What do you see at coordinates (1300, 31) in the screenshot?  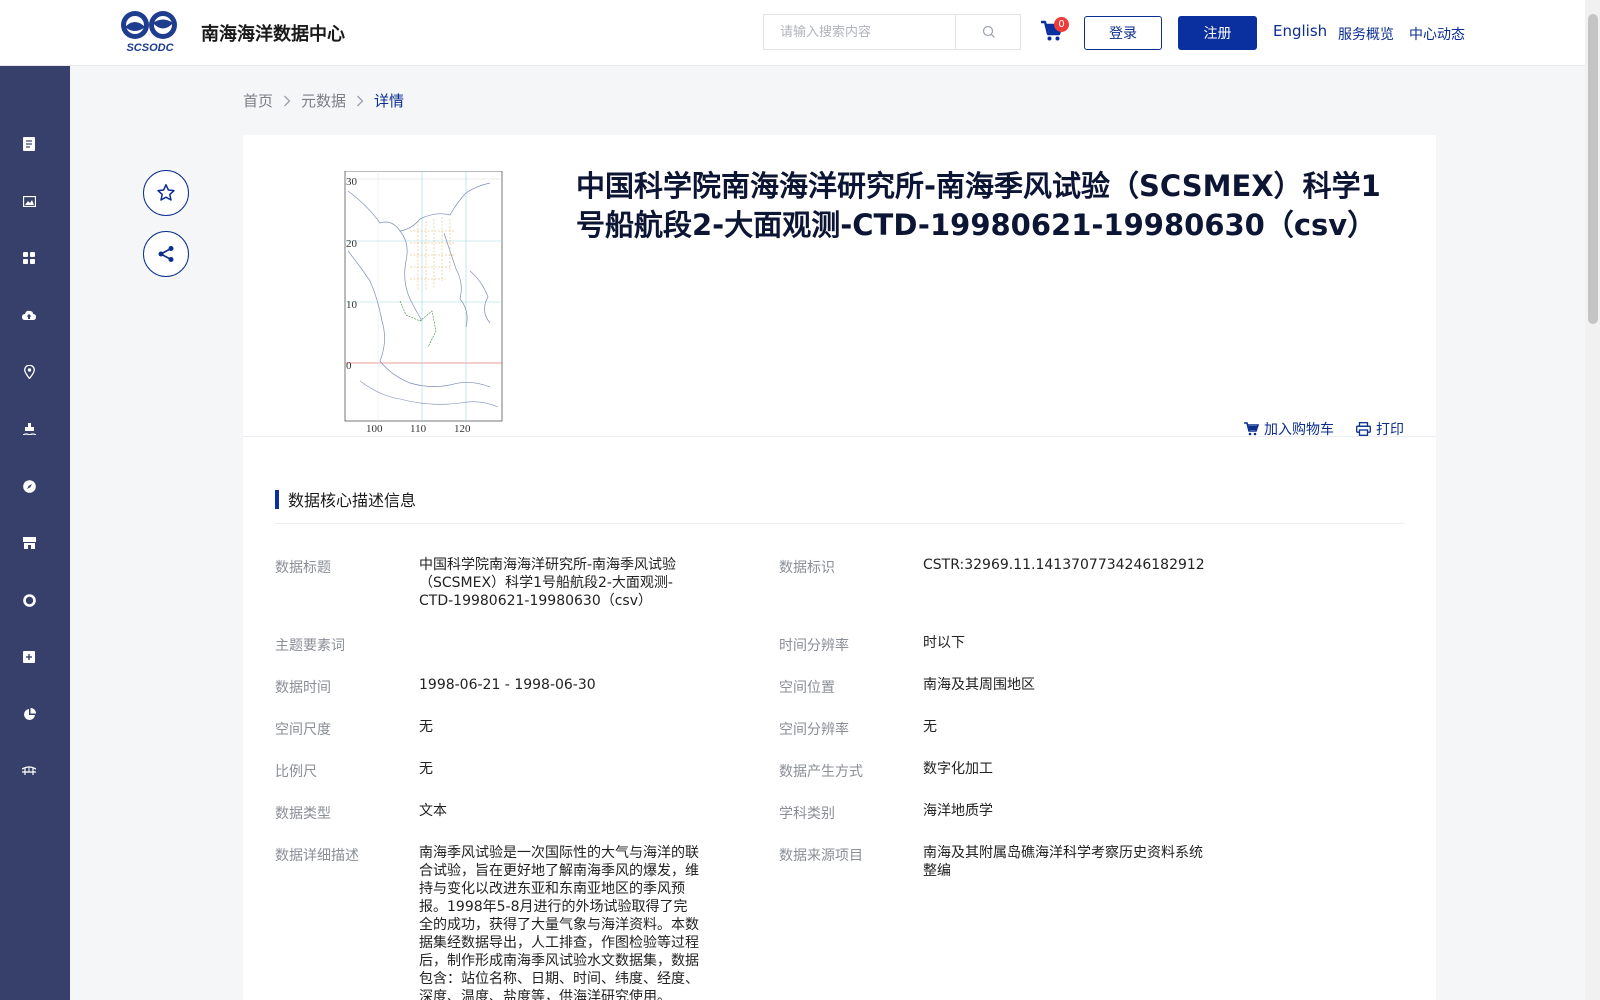 I see `nav-english: English` at bounding box center [1300, 31].